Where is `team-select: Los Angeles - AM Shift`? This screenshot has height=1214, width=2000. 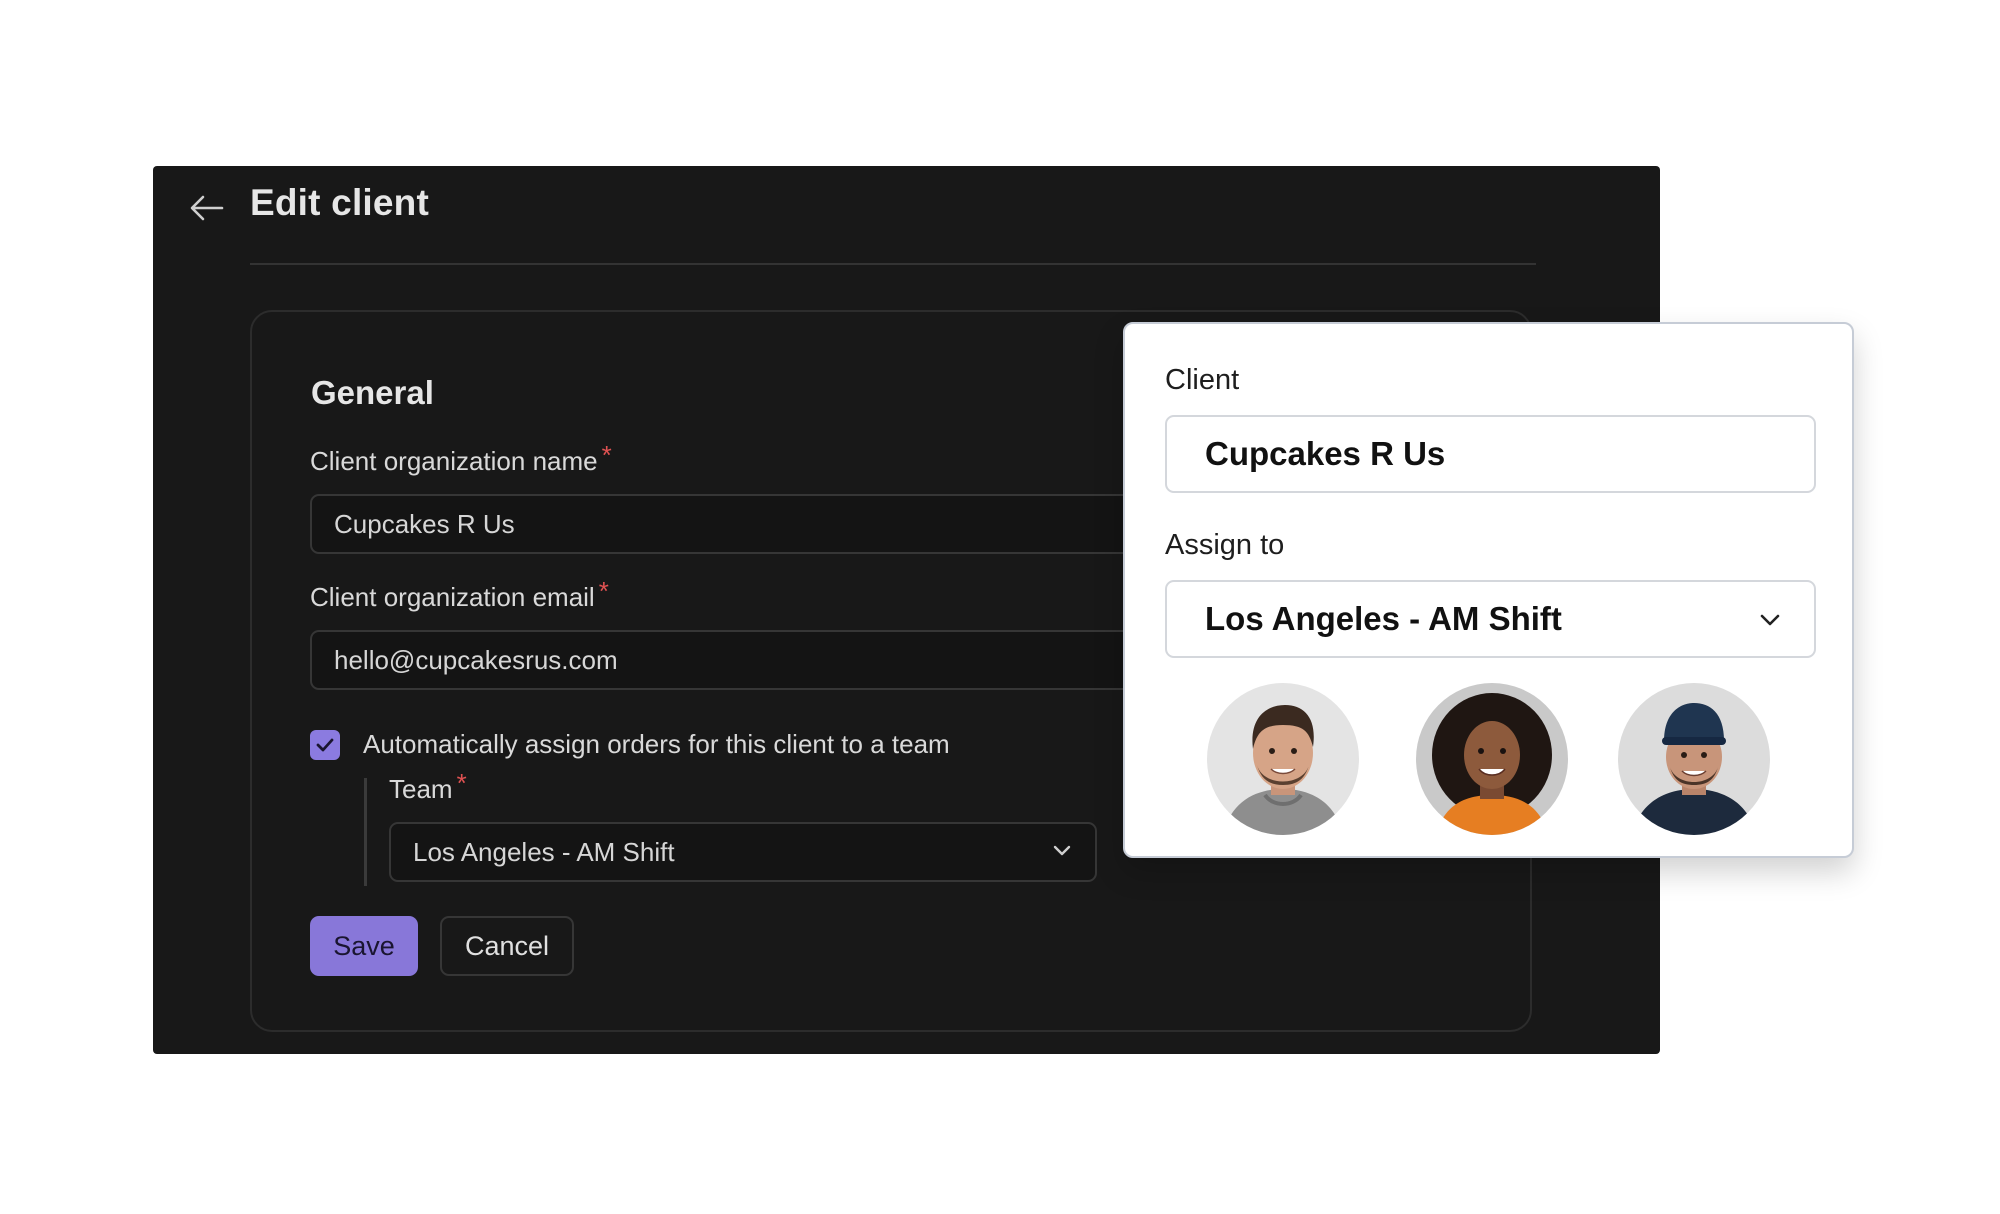 team-select: Los Angeles - AM Shift is located at coordinates (743, 852).